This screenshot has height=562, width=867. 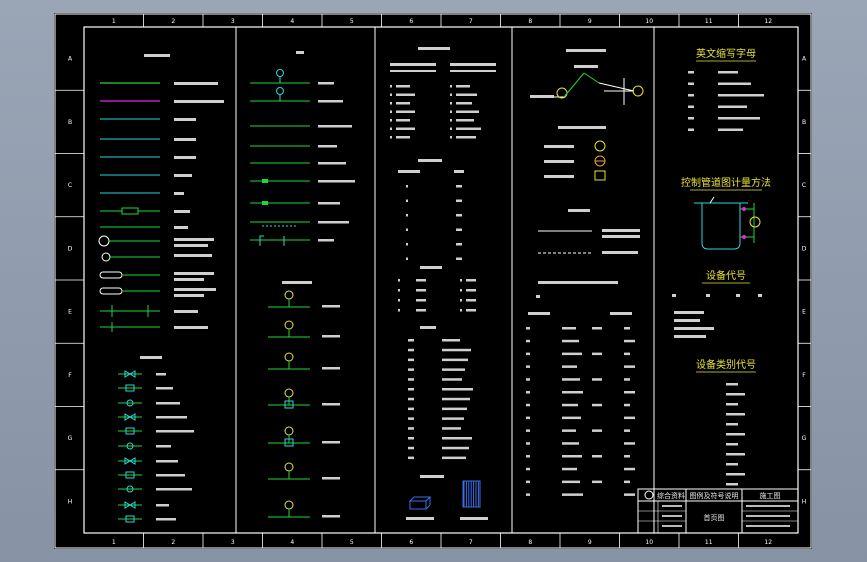 What do you see at coordinates (770, 495) in the screenshot?
I see `title-stage: 施工图` at bounding box center [770, 495].